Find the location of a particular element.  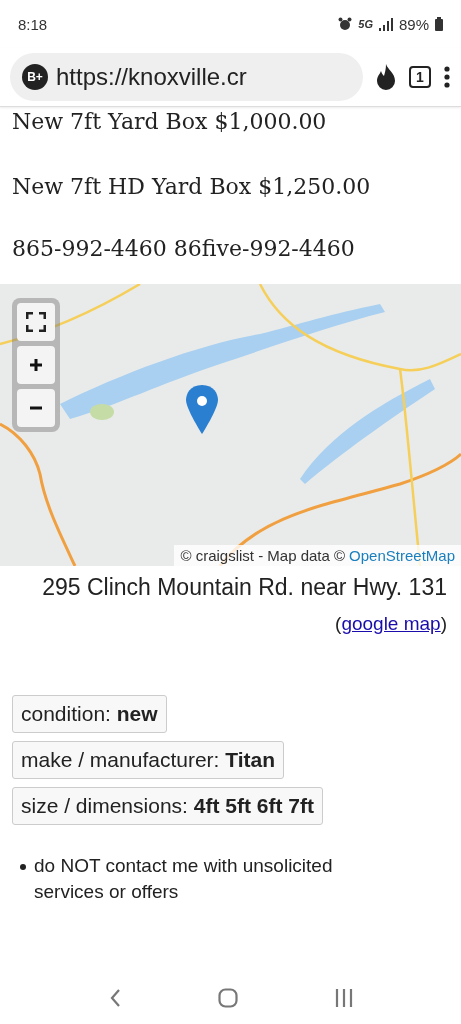

address-bar: B+ https://knoxville.cr is located at coordinates (186, 77).